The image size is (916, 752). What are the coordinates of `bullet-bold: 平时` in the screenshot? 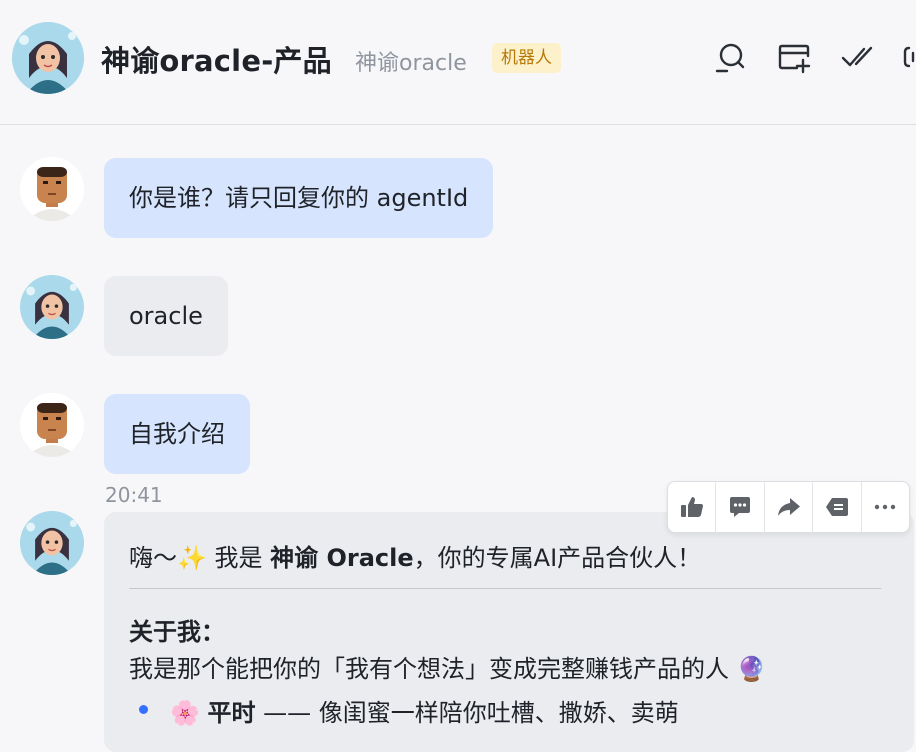 It's located at (231, 713).